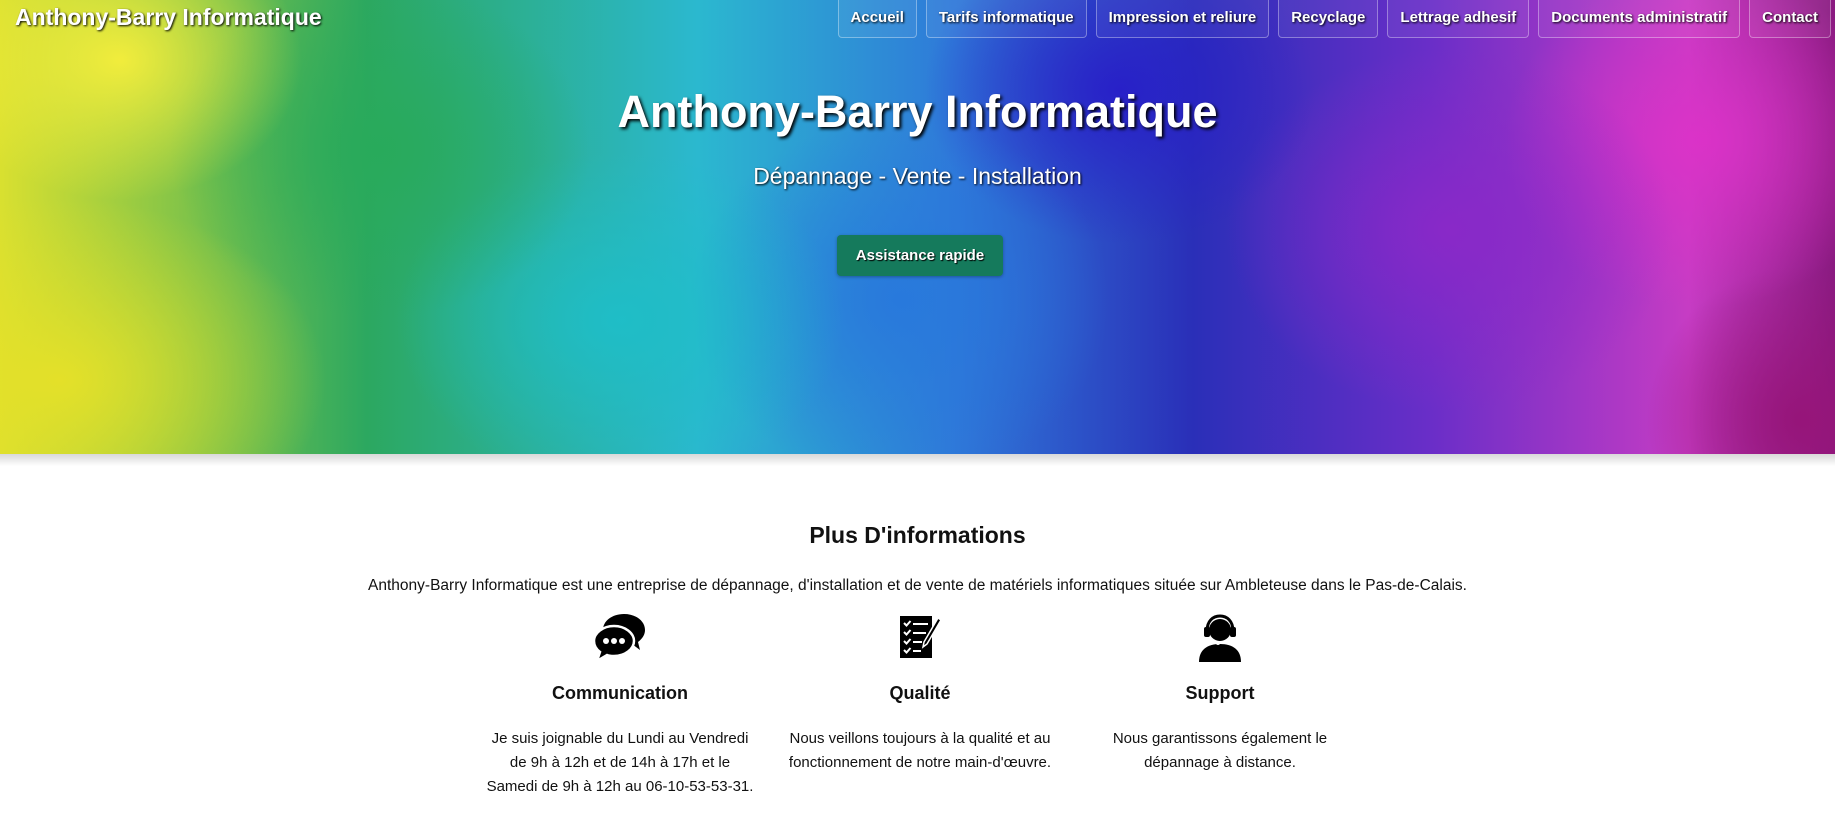 The width and height of the screenshot is (1835, 837). I want to click on nav-contact: Contact, so click(1790, 19).